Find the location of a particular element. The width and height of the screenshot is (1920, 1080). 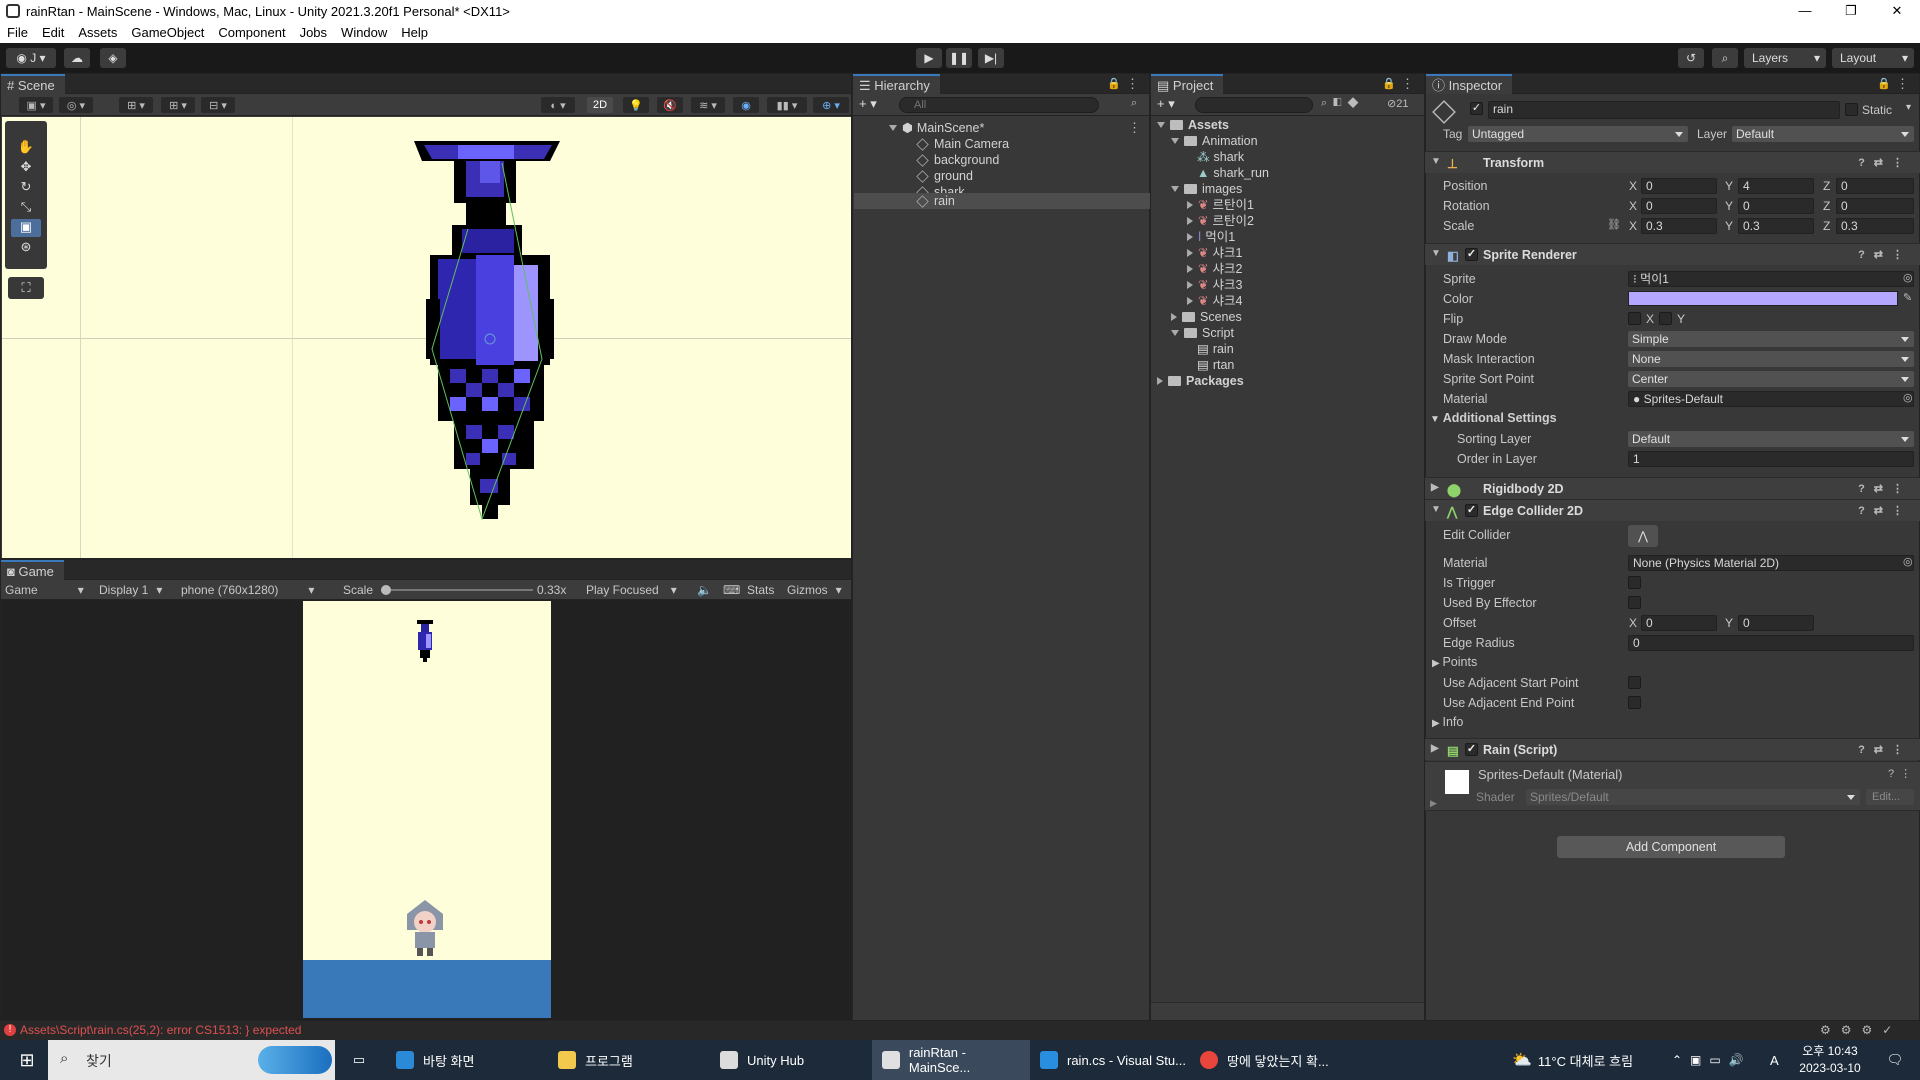

asset-shark-run-clip: ▲ shark_run is located at coordinates (1233, 173).